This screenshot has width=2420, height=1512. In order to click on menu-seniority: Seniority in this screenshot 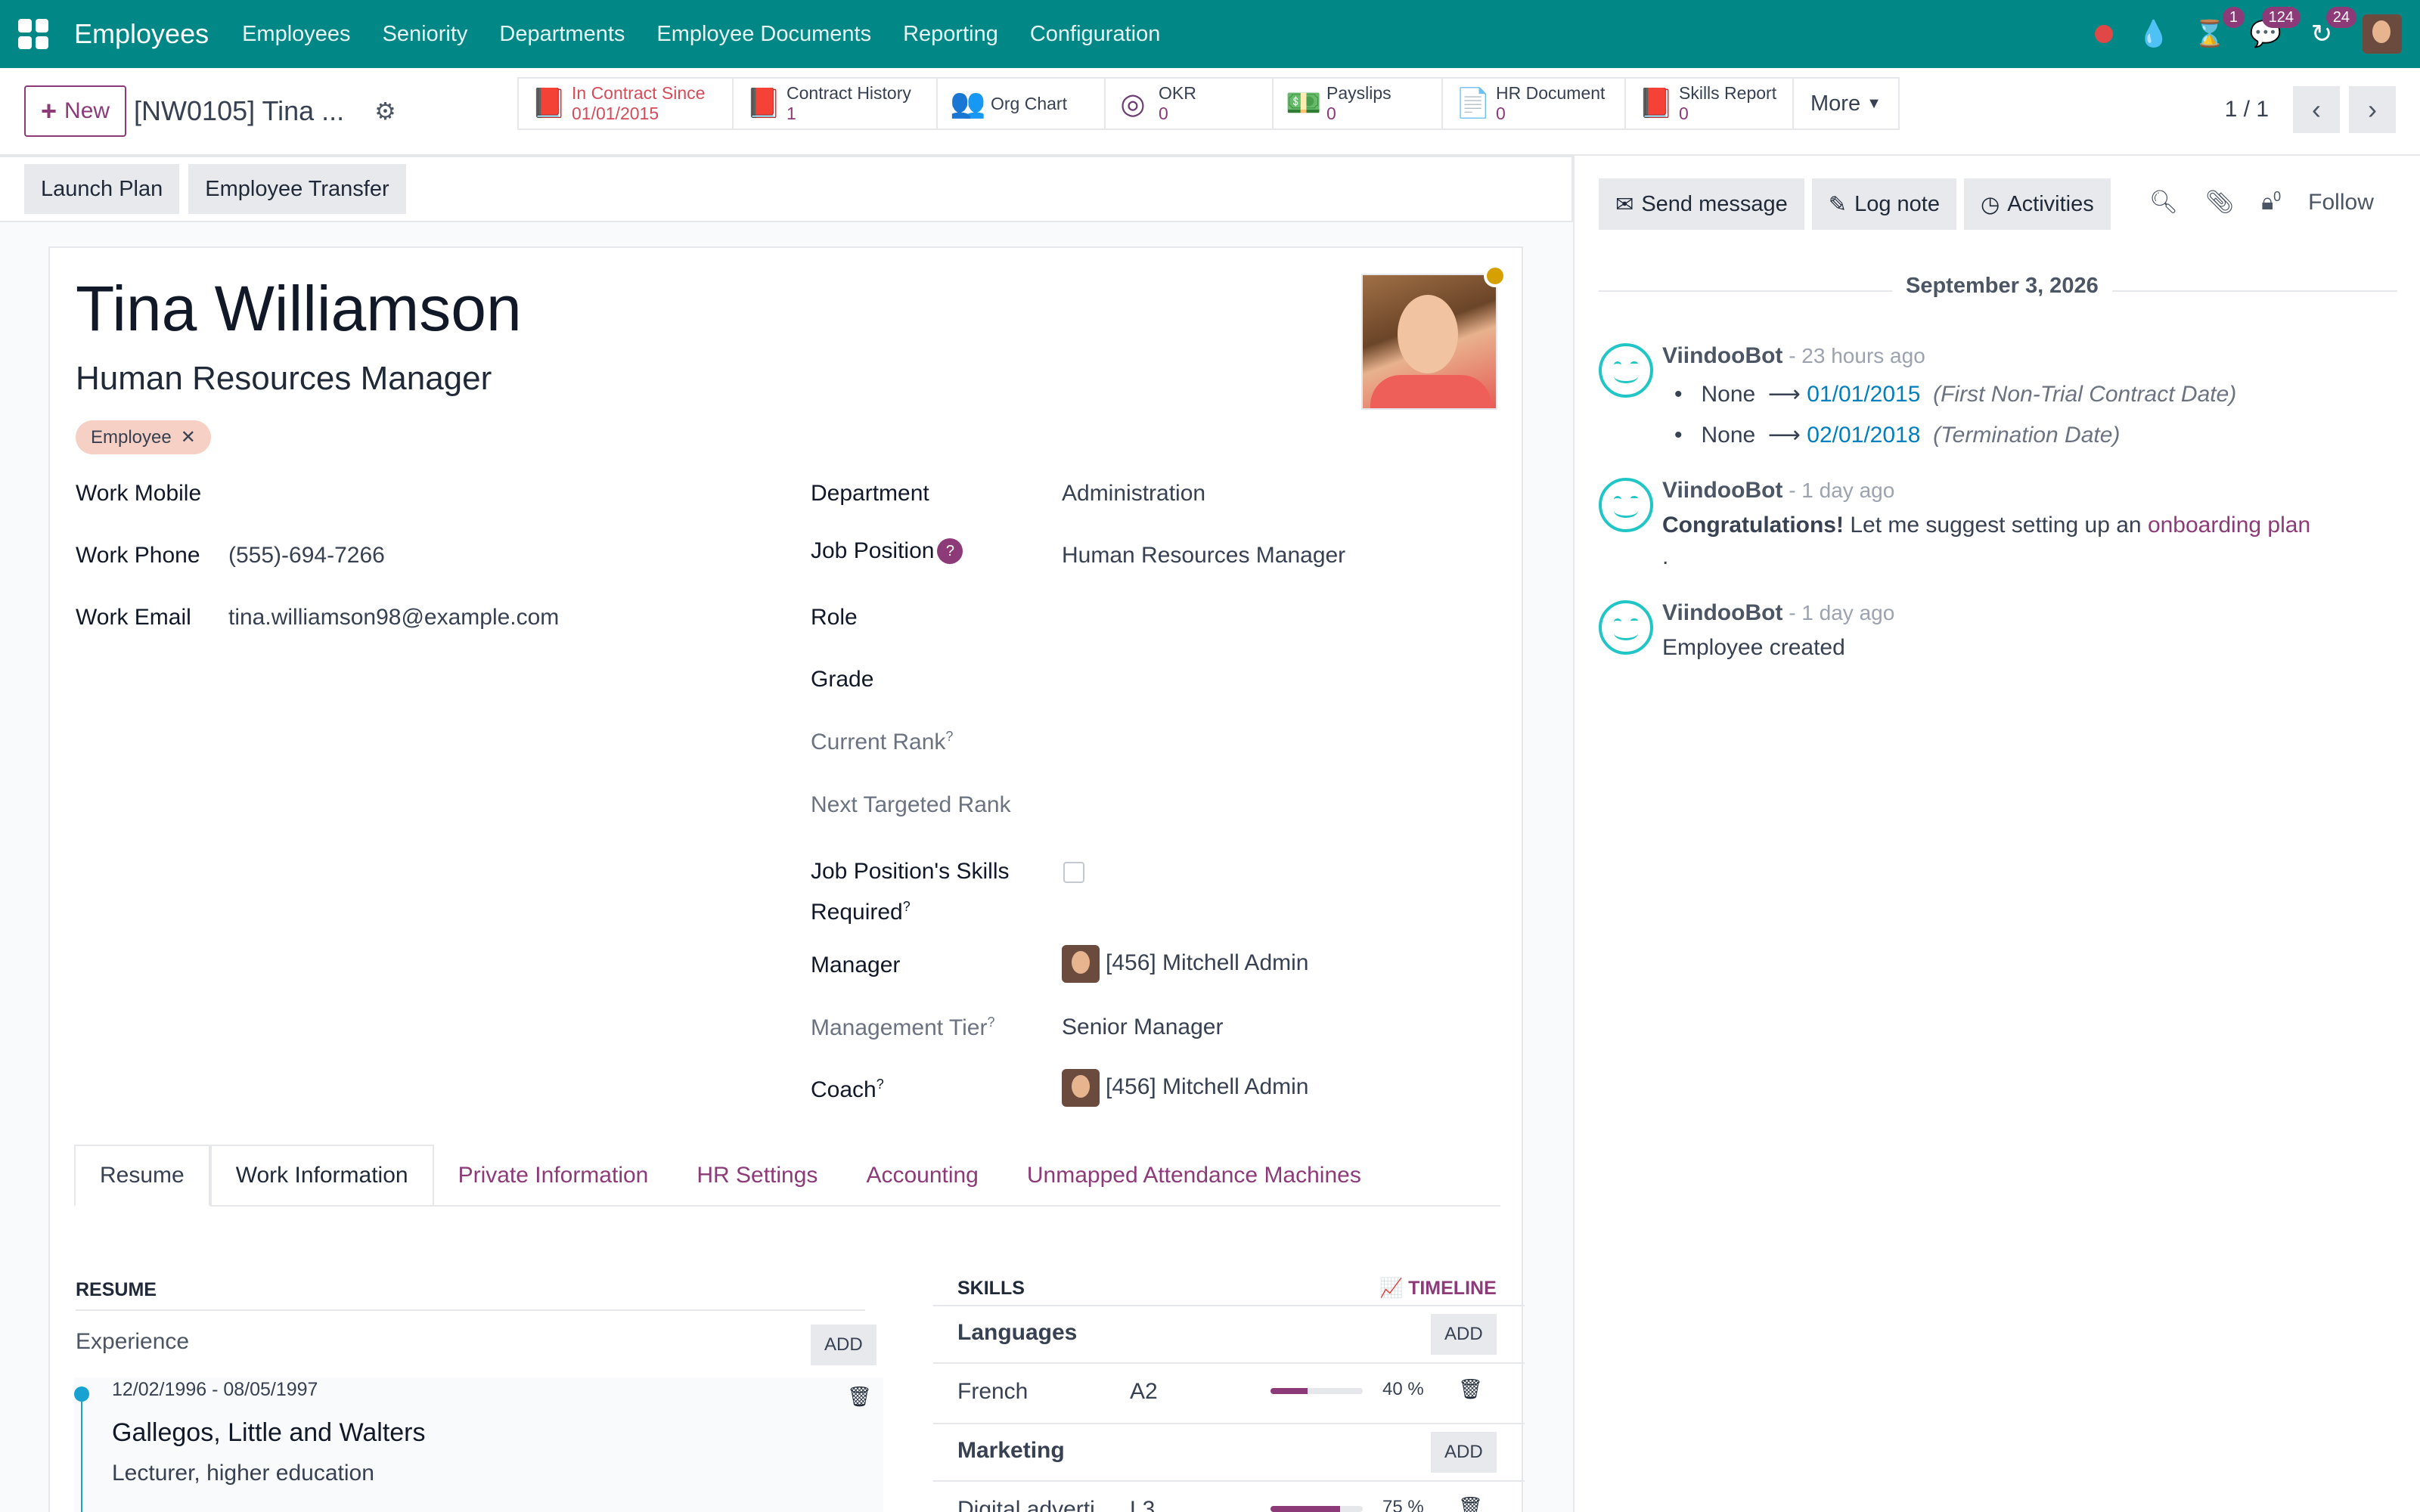, I will do `click(425, 34)`.